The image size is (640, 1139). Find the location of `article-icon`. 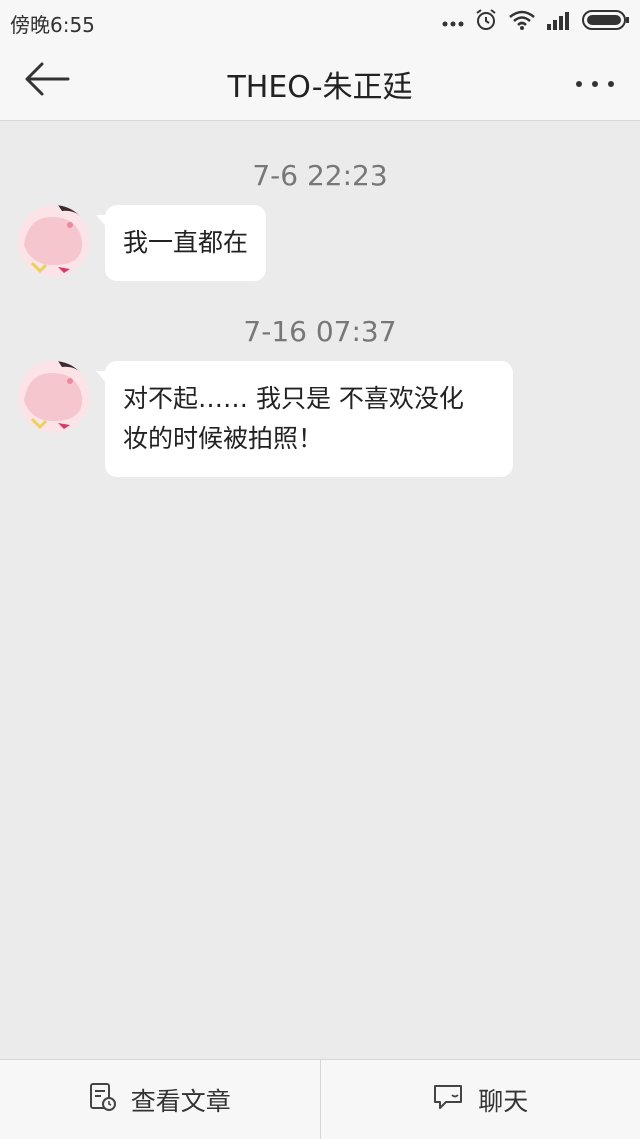

article-icon is located at coordinates (103, 1100).